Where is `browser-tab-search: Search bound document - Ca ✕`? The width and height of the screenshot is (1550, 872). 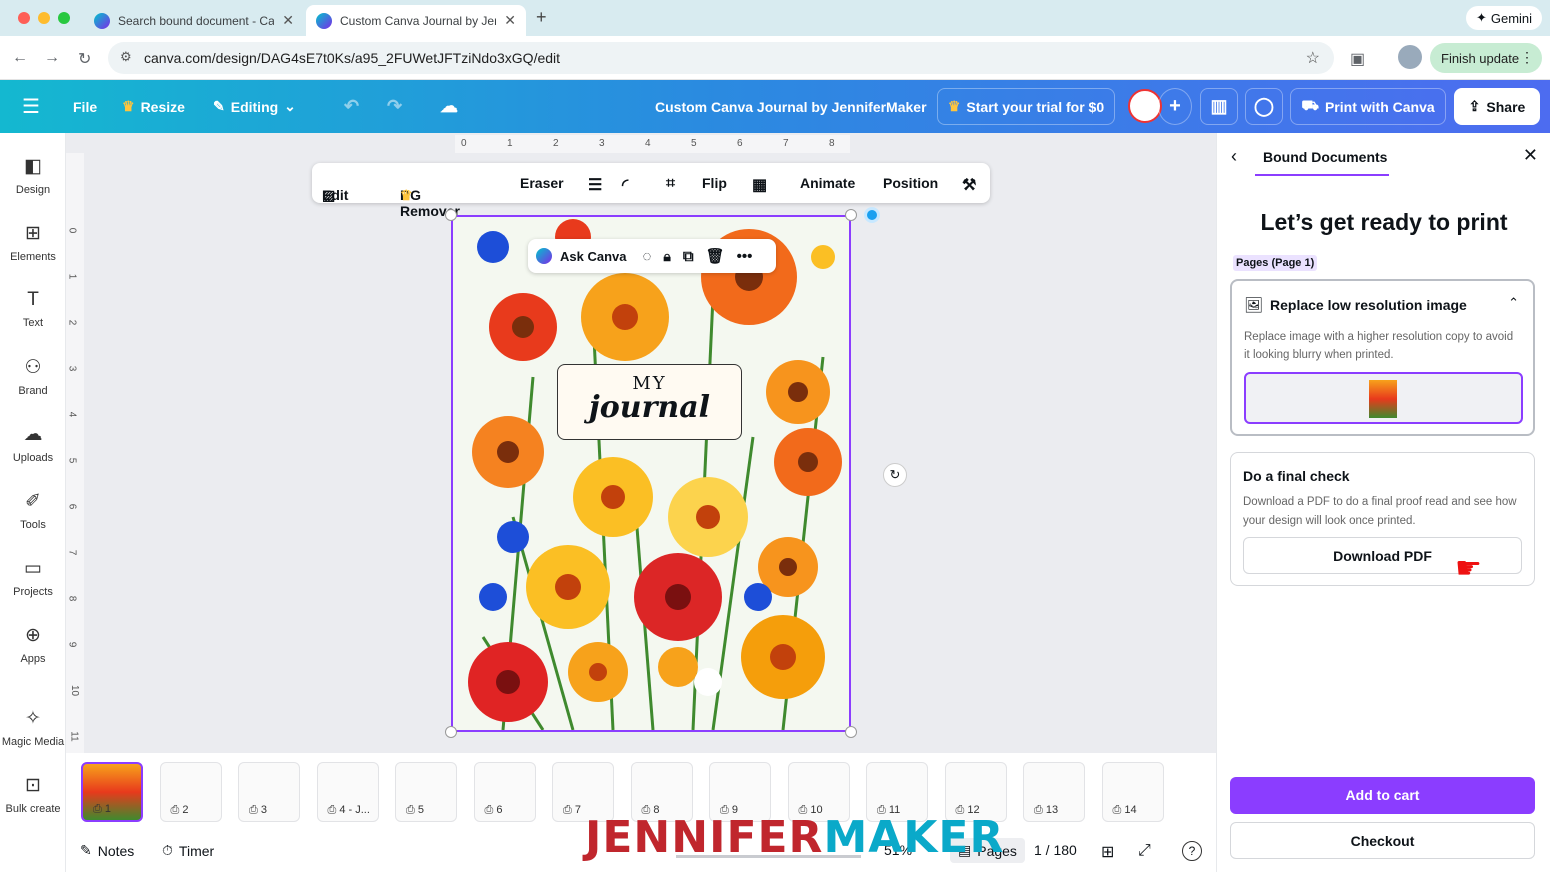 browser-tab-search: Search bound document - Ca ✕ is located at coordinates (194, 20).